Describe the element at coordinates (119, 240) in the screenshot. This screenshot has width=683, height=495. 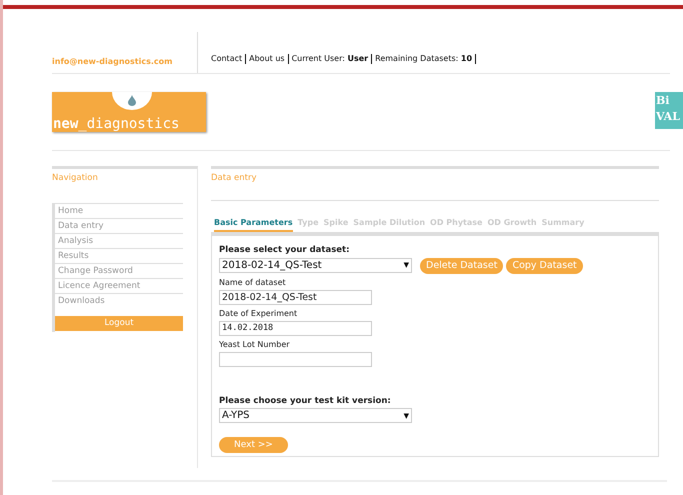
I see `nav-item: Analysis` at that location.